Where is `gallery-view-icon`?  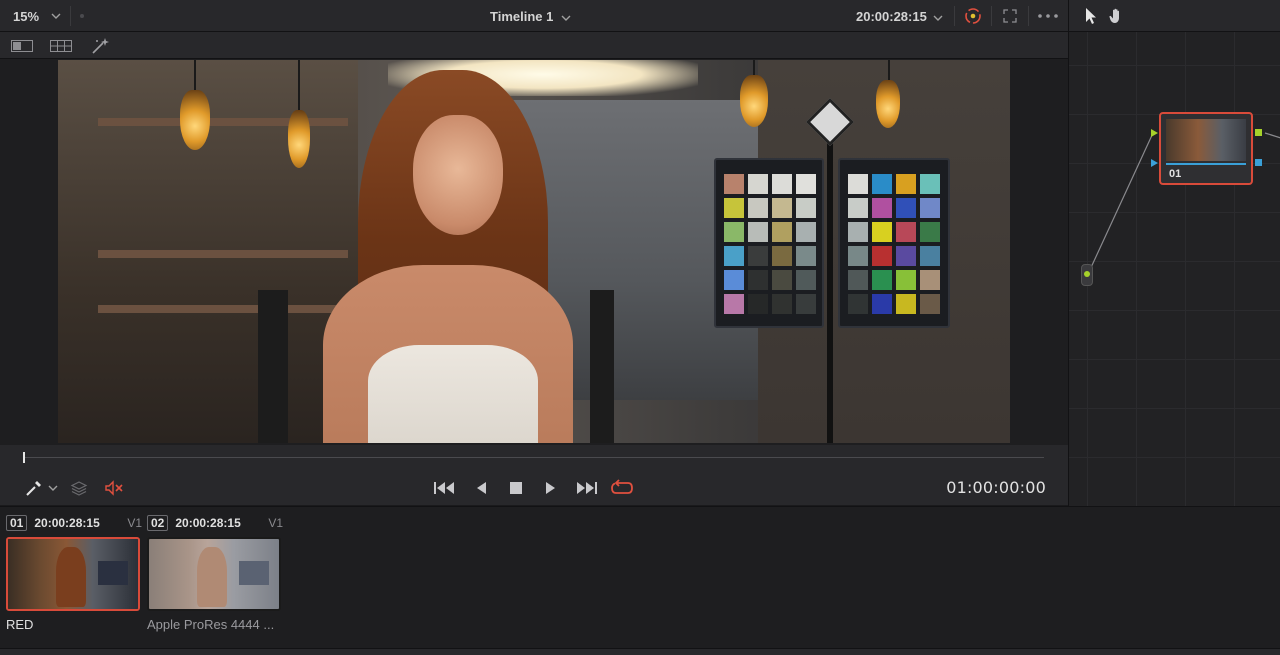 gallery-view-icon is located at coordinates (61, 46).